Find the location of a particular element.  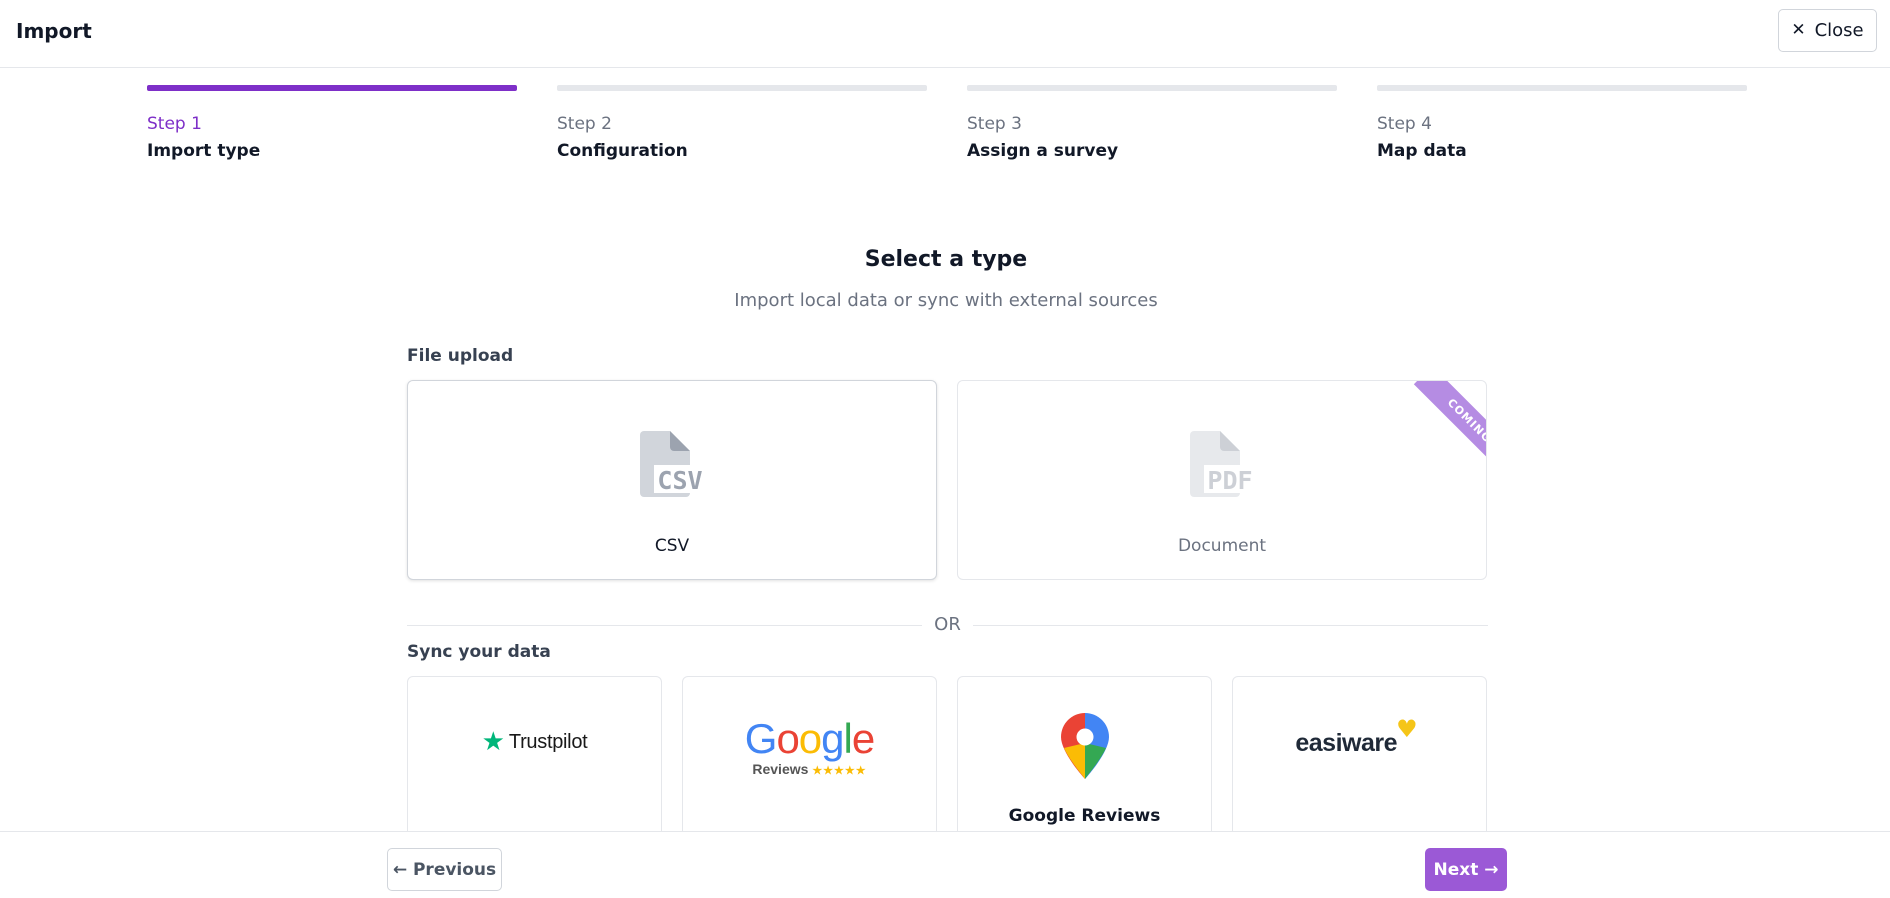

coming-soon-badge: COMING is located at coordinates (1447, 420).